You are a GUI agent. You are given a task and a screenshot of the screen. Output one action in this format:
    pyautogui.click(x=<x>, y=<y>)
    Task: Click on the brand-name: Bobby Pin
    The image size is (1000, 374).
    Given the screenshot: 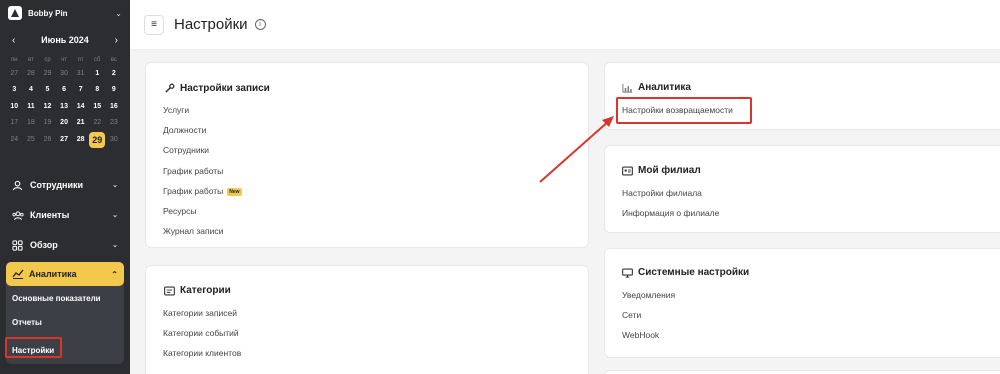 What is the action you would take?
    pyautogui.click(x=48, y=13)
    